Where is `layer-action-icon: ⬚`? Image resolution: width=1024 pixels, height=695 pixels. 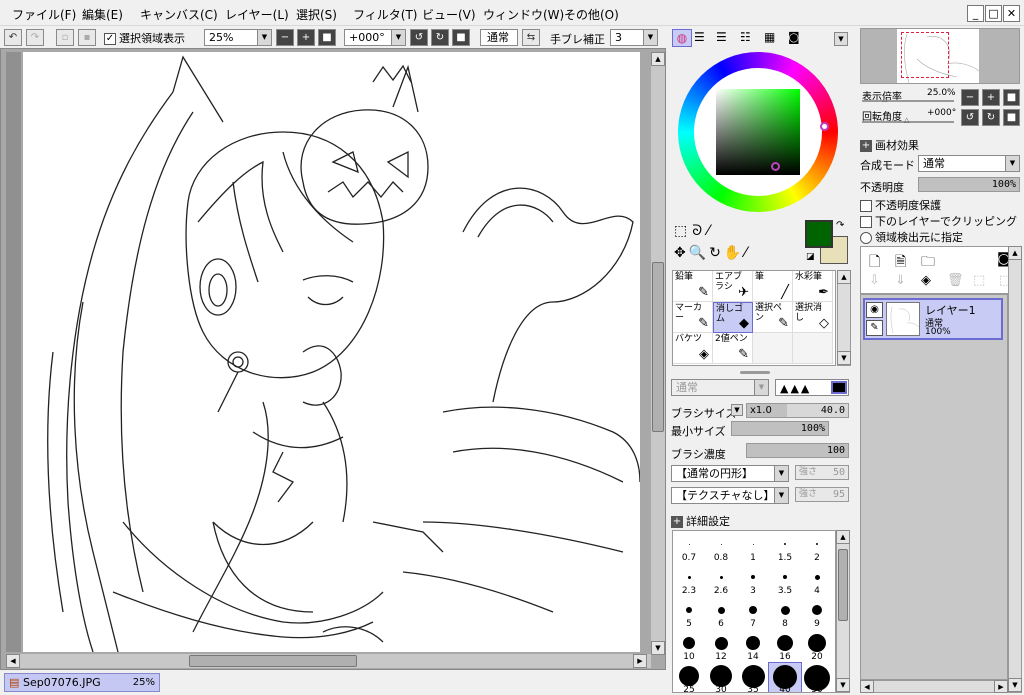
layer-action-icon: ⬚ is located at coordinates (979, 280).